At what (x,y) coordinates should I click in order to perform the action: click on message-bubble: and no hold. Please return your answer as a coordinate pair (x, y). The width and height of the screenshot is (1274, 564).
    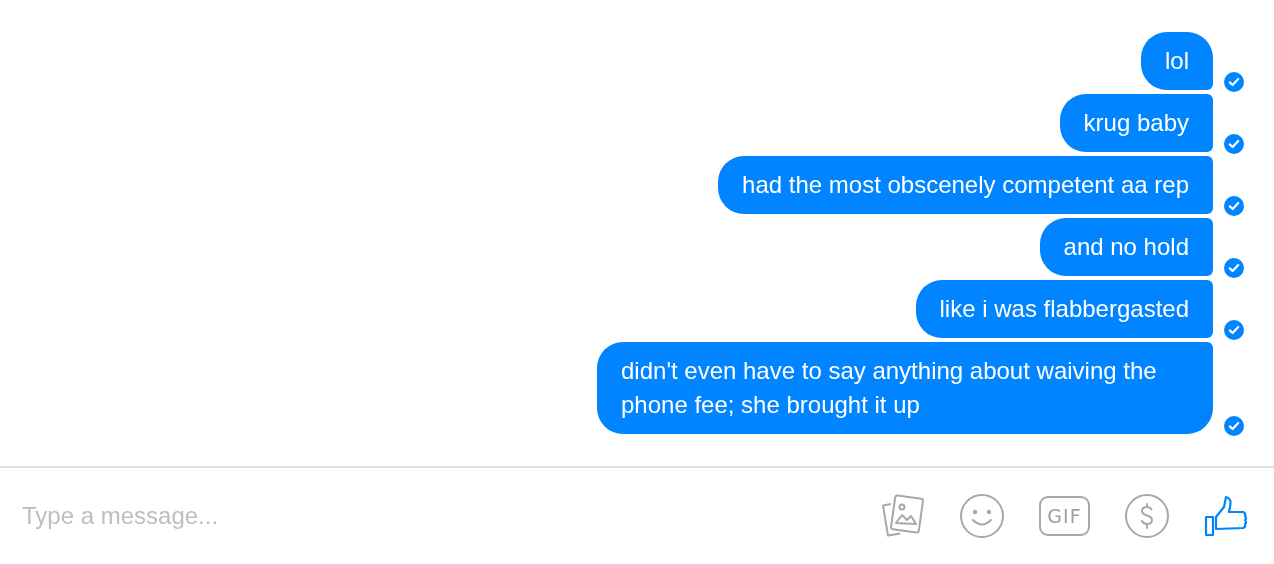
    Looking at the image, I should click on (1126, 247).